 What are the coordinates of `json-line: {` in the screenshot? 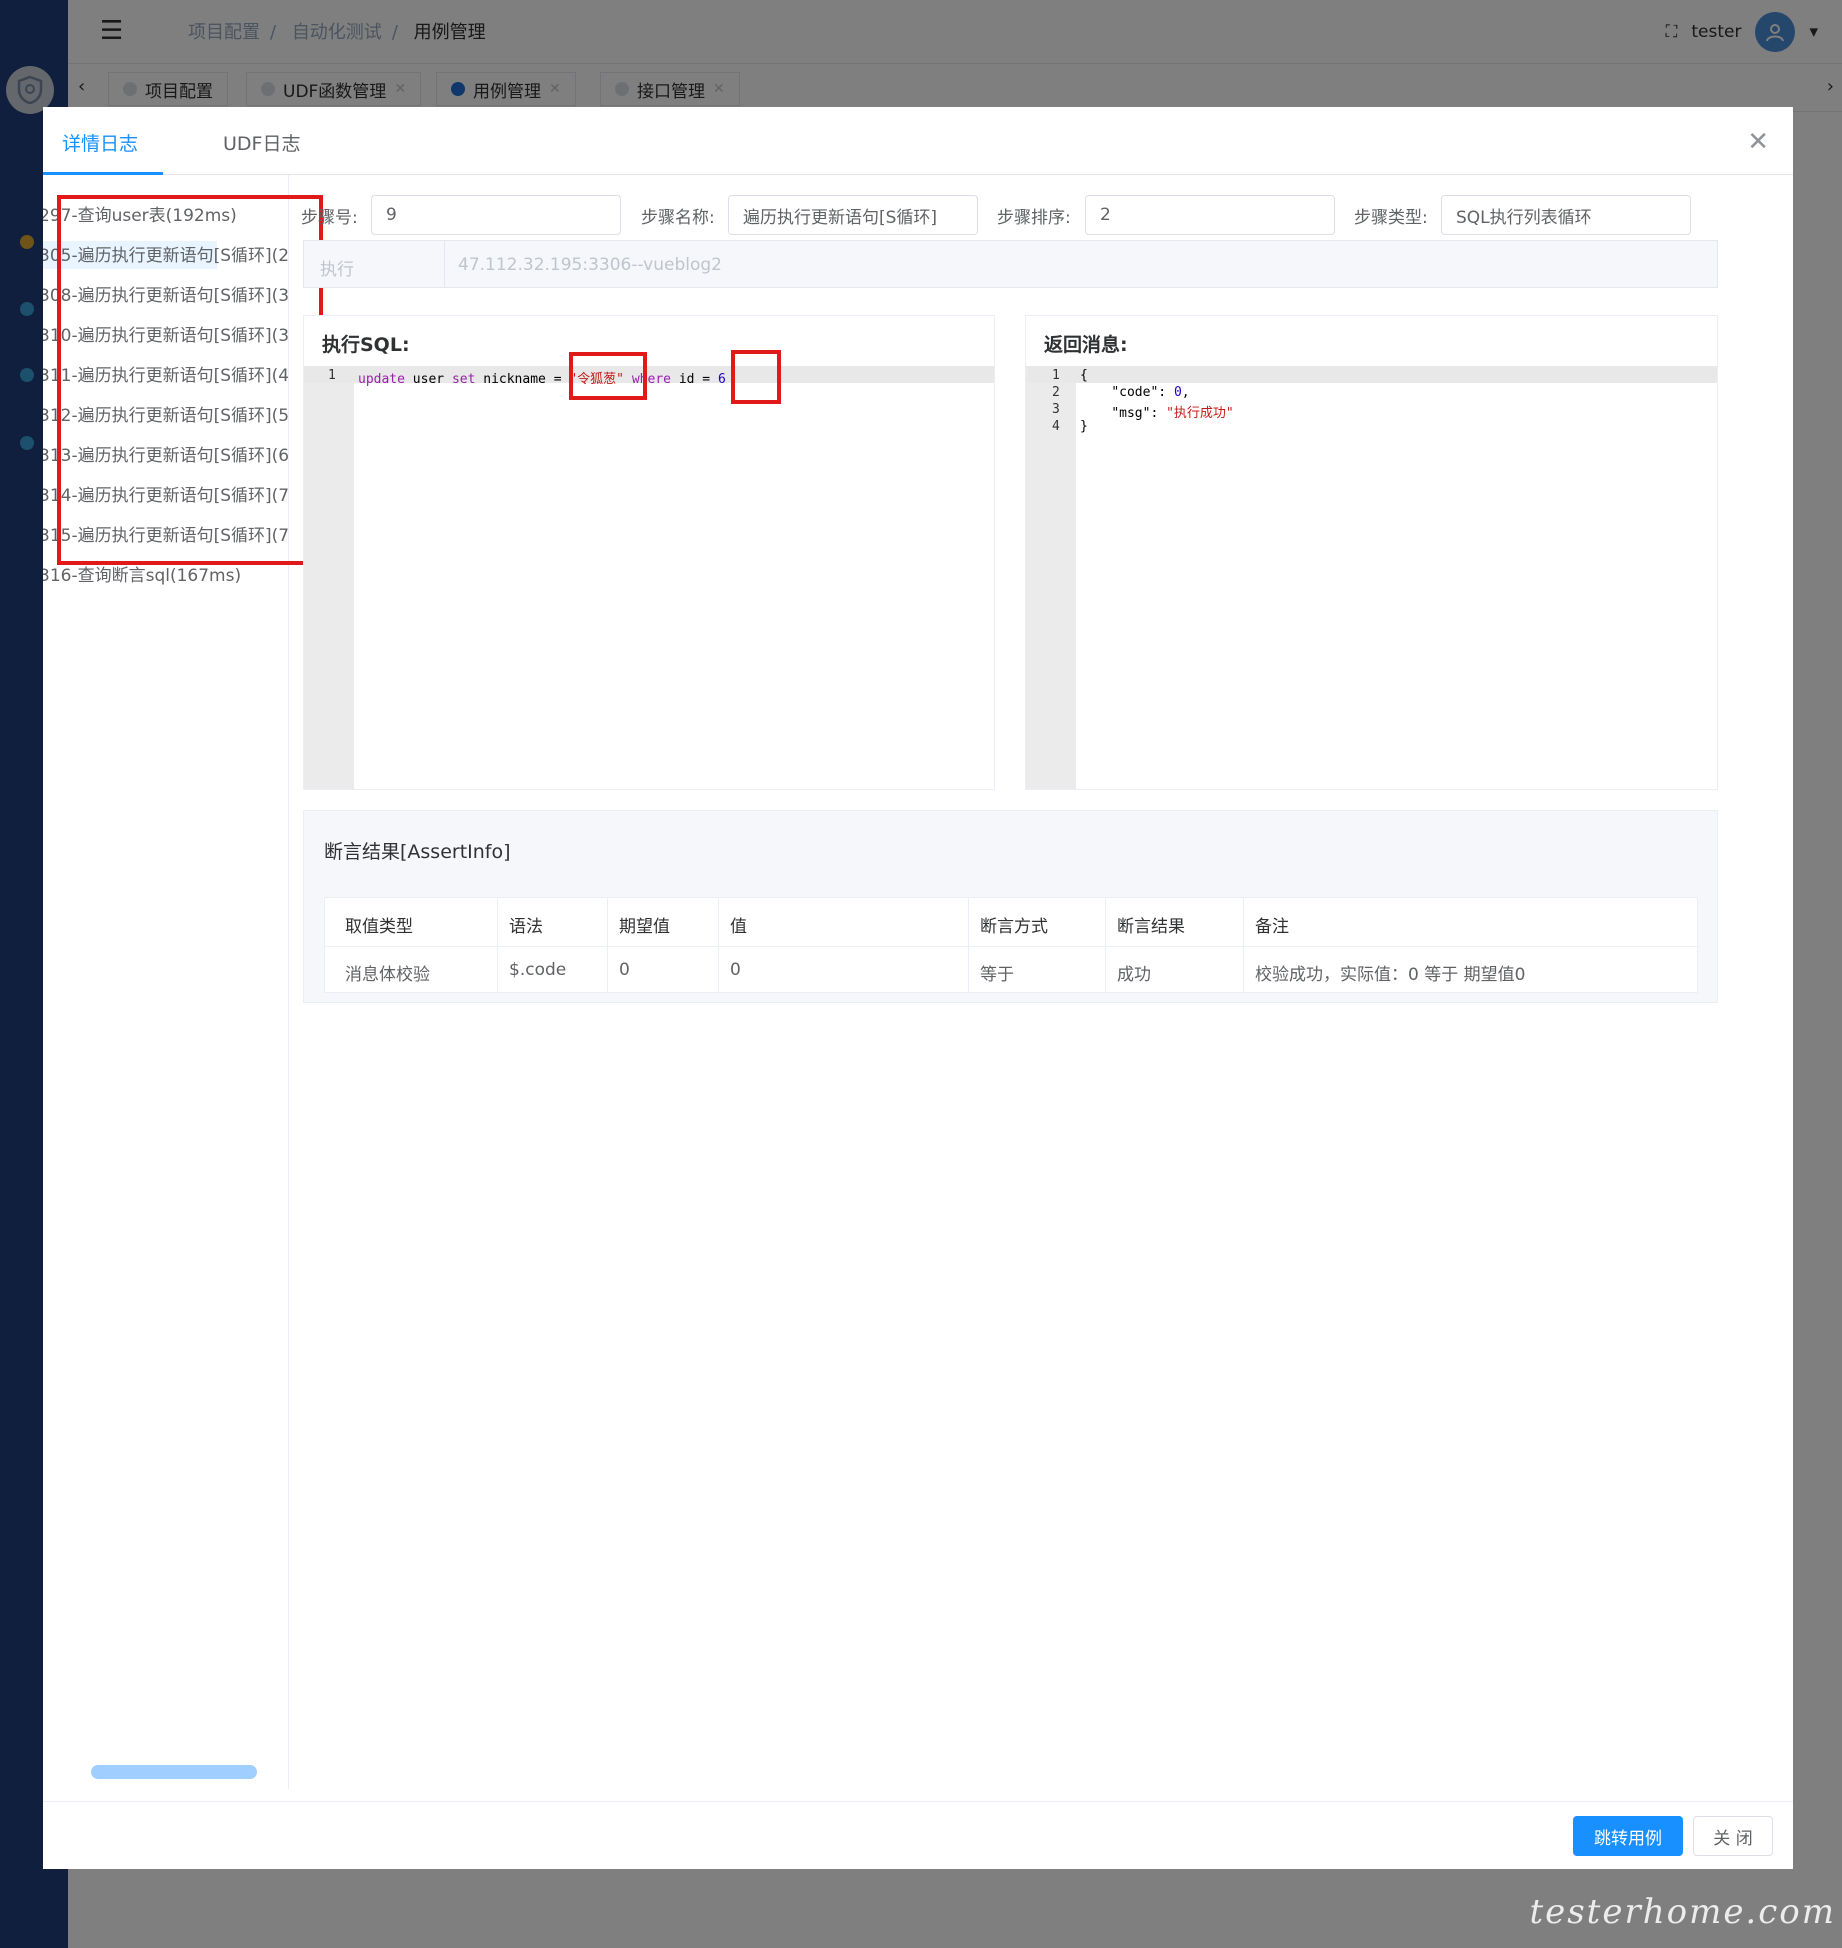 It's located at (1084, 375).